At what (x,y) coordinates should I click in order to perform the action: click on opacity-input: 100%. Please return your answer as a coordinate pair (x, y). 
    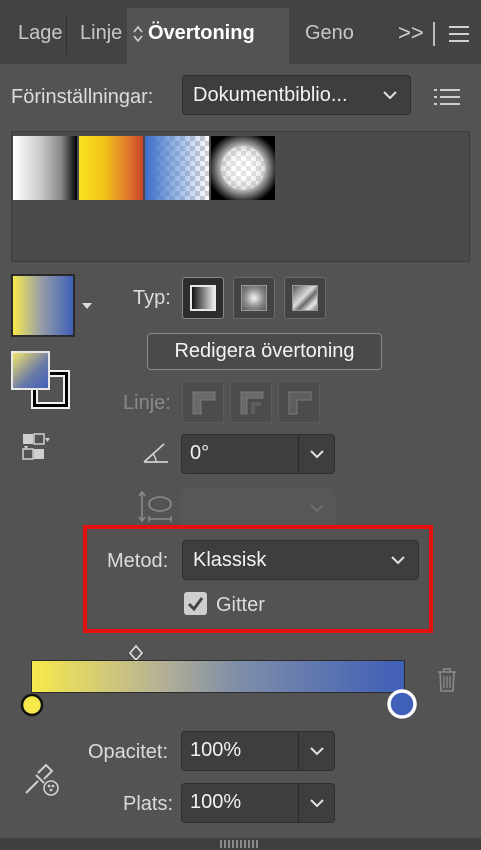
    Looking at the image, I should click on (258, 751).